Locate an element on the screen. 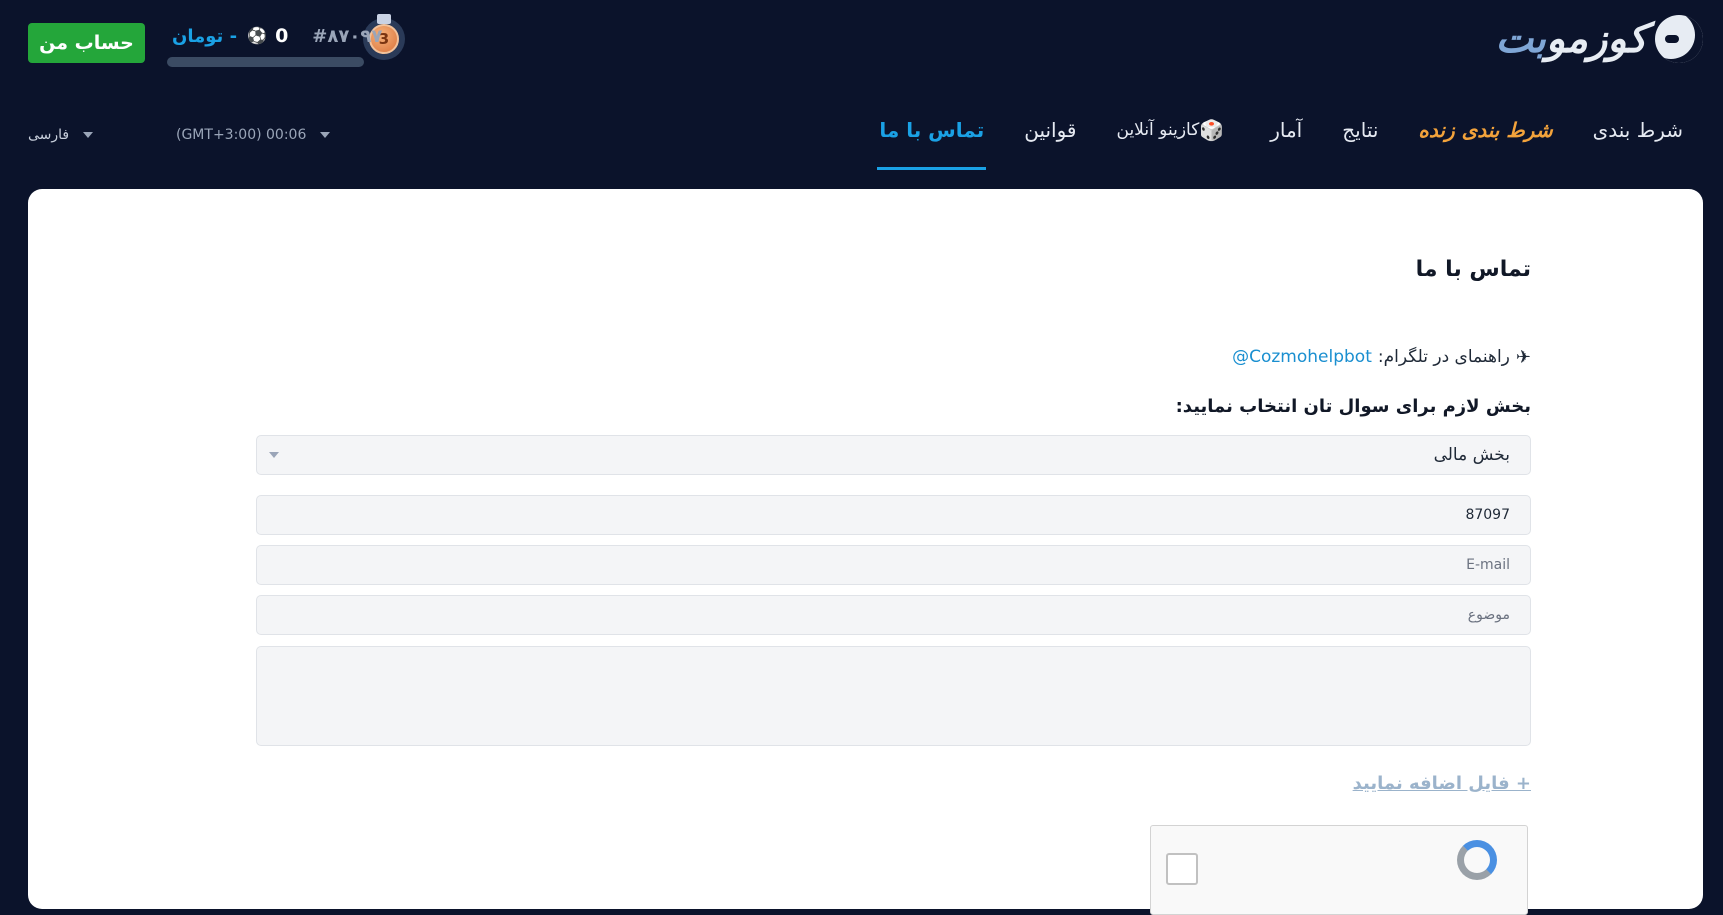  dice-icon: 🎲 is located at coordinates (1212, 130).